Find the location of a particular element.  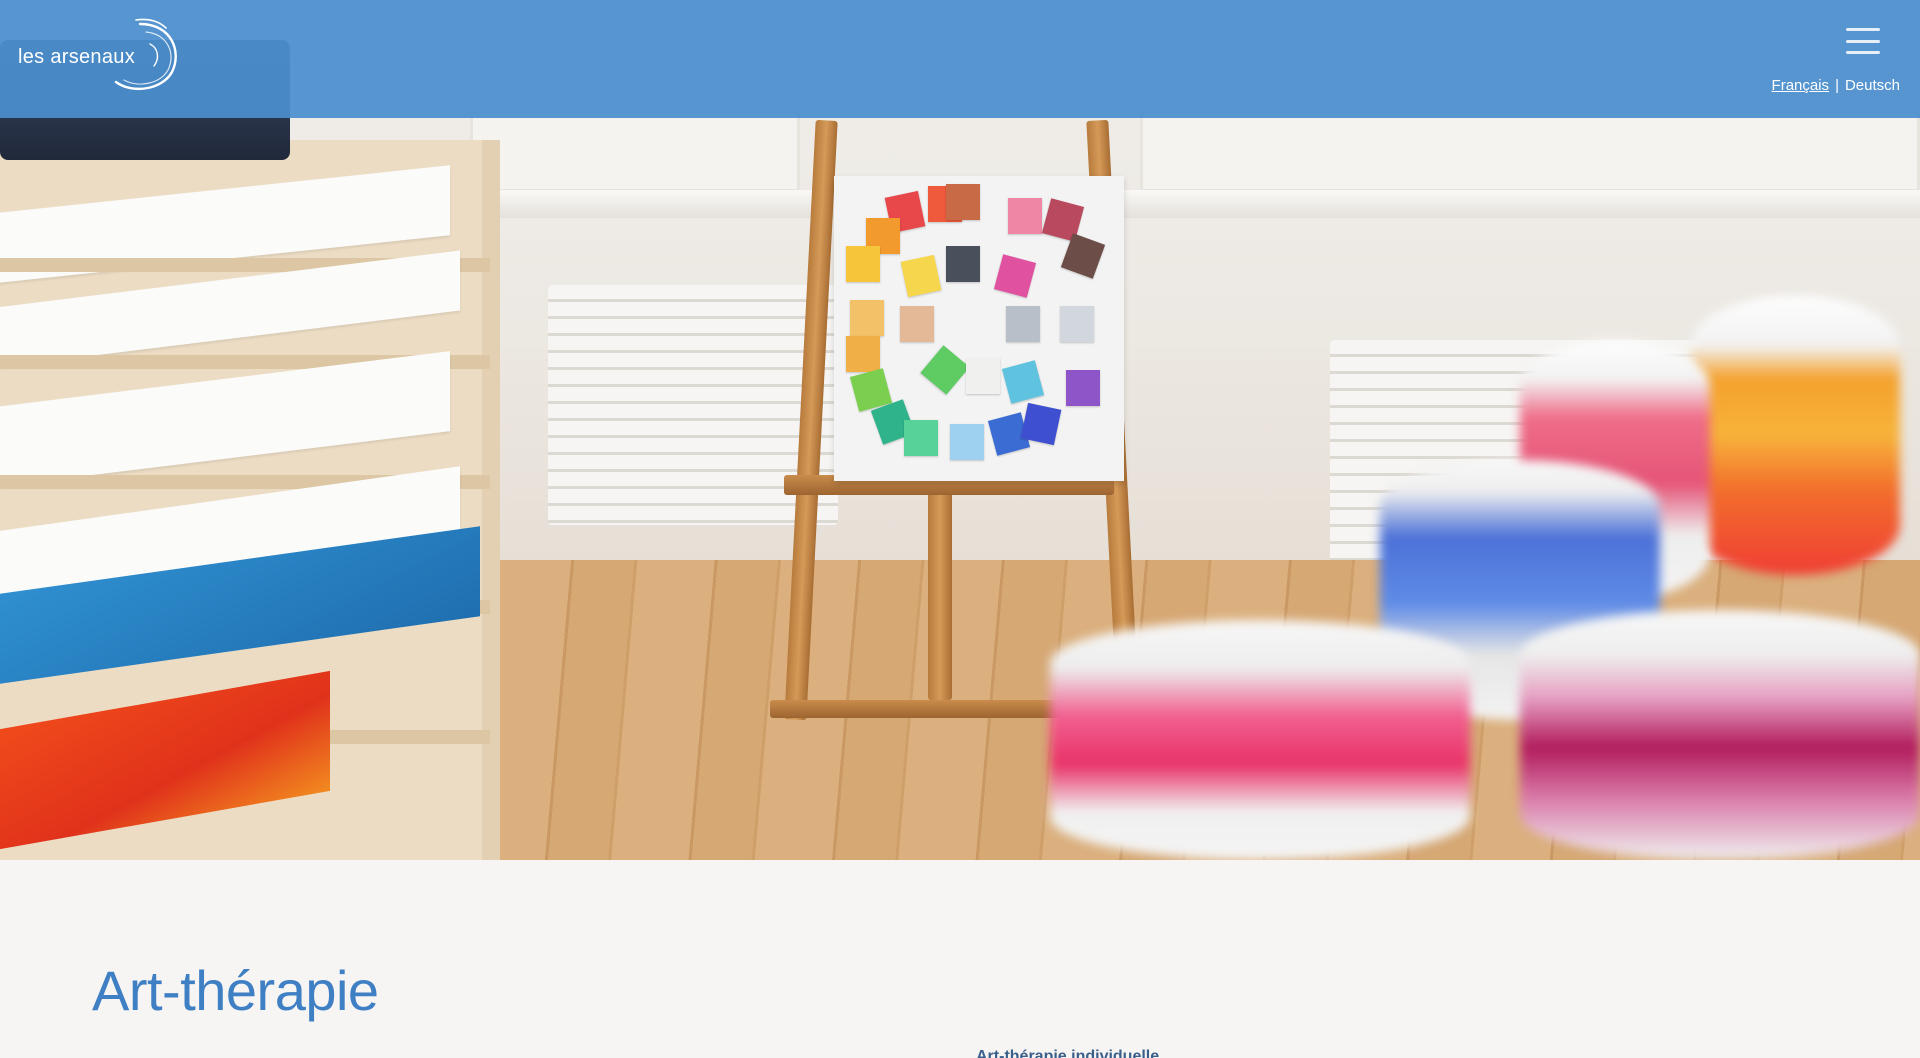

logo-text: les arsenaux is located at coordinates (76, 56).